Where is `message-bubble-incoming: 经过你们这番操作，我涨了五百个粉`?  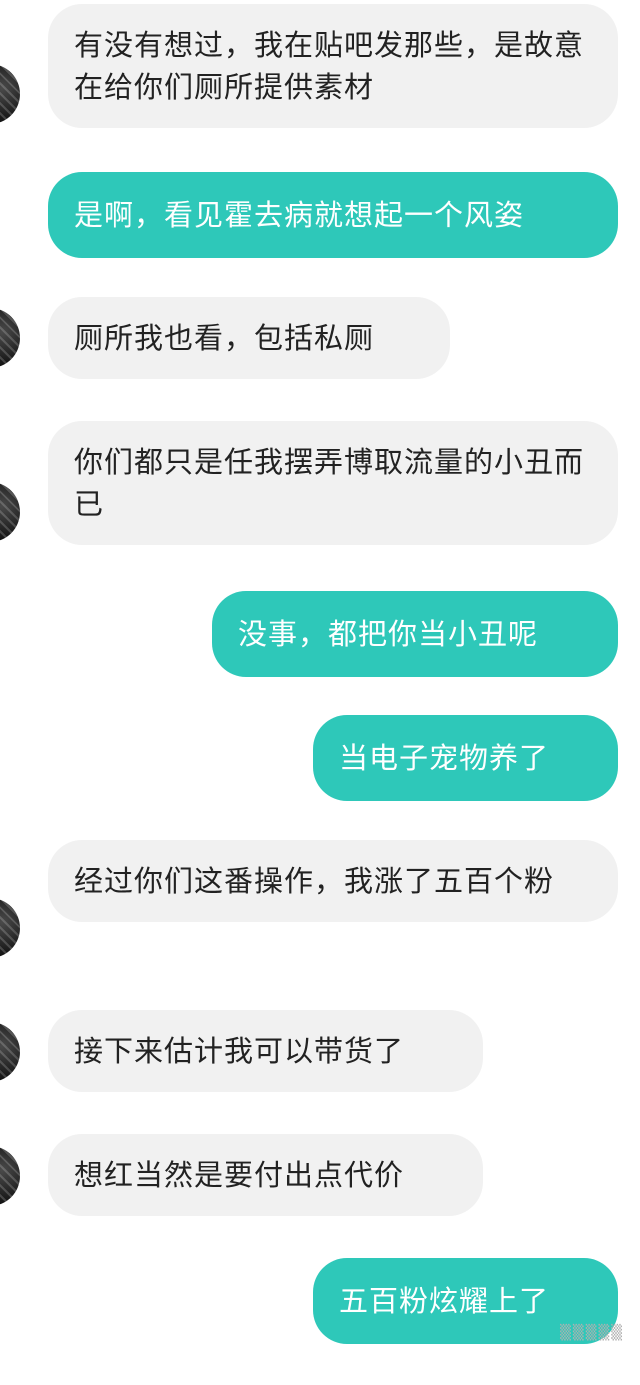 message-bubble-incoming: 经过你们这番操作，我涨了五百个粉 is located at coordinates (333, 881).